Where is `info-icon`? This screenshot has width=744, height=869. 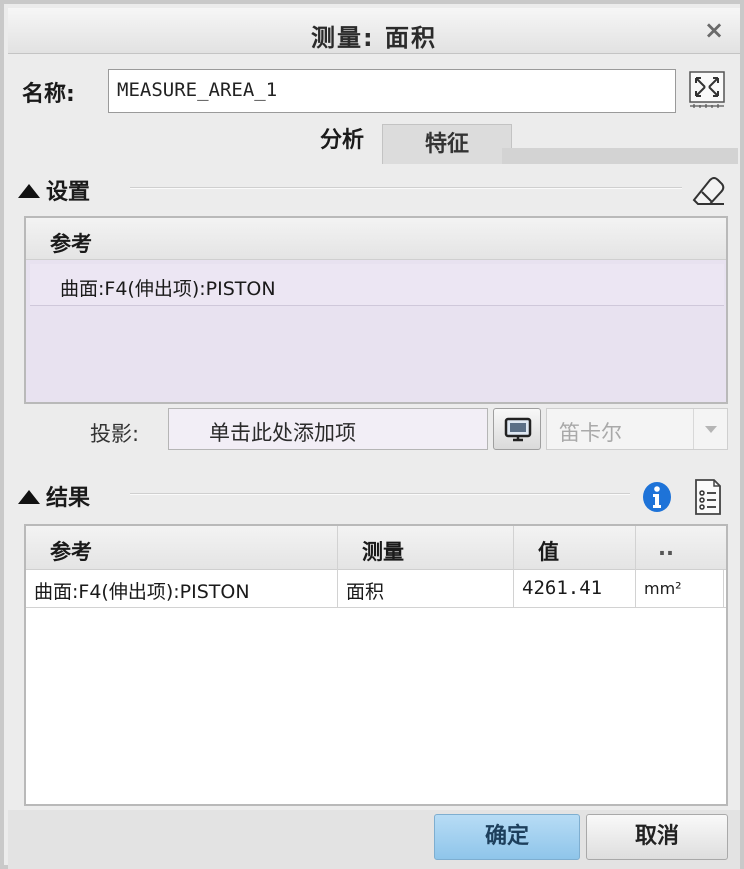
info-icon is located at coordinates (657, 497).